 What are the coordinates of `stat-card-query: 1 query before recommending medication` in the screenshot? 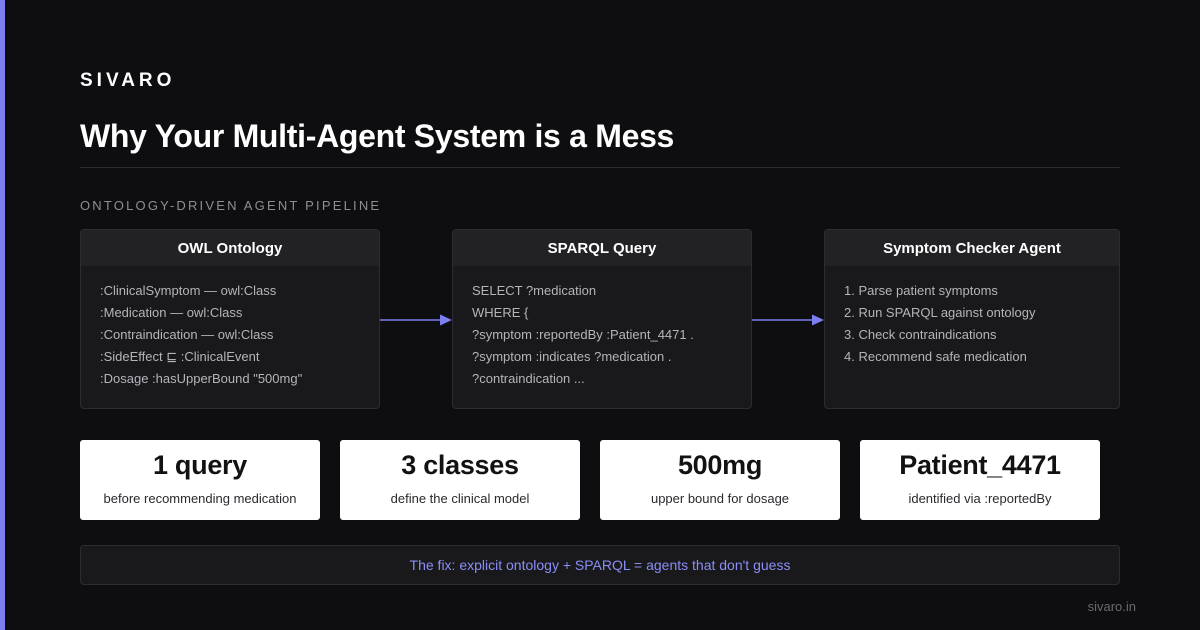 It's located at (200, 480).